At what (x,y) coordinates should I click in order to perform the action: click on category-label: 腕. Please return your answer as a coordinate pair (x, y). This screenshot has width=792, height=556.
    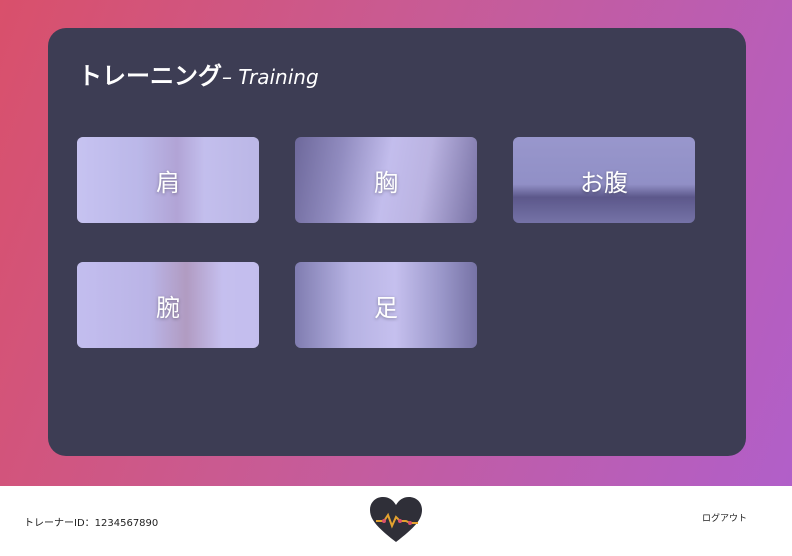
    Looking at the image, I should click on (168, 307).